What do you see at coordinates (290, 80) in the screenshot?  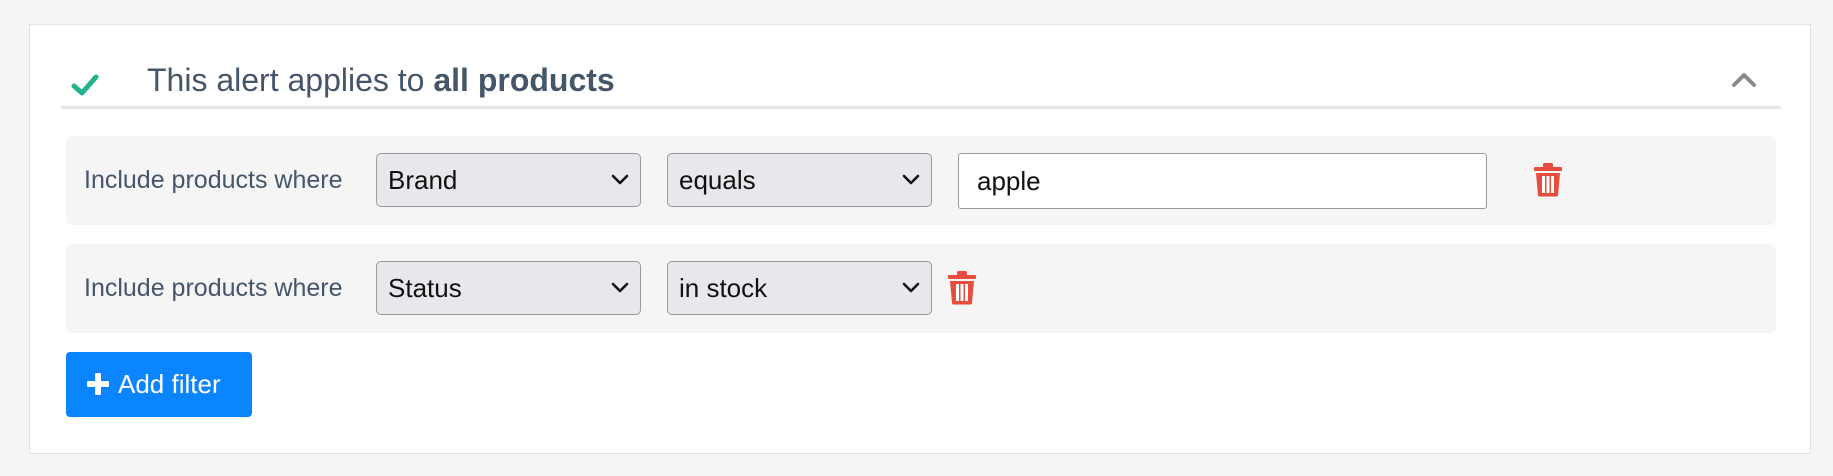 I see `alert-scope-prefix: This alert applies to` at bounding box center [290, 80].